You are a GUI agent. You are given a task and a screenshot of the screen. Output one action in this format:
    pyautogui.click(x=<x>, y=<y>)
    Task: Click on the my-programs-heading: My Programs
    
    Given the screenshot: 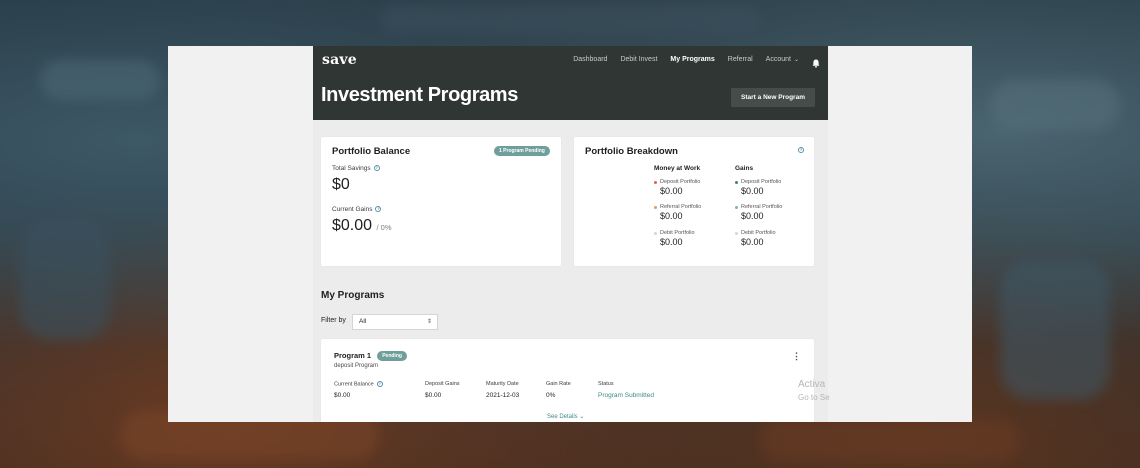 What is the action you would take?
    pyautogui.click(x=353, y=295)
    